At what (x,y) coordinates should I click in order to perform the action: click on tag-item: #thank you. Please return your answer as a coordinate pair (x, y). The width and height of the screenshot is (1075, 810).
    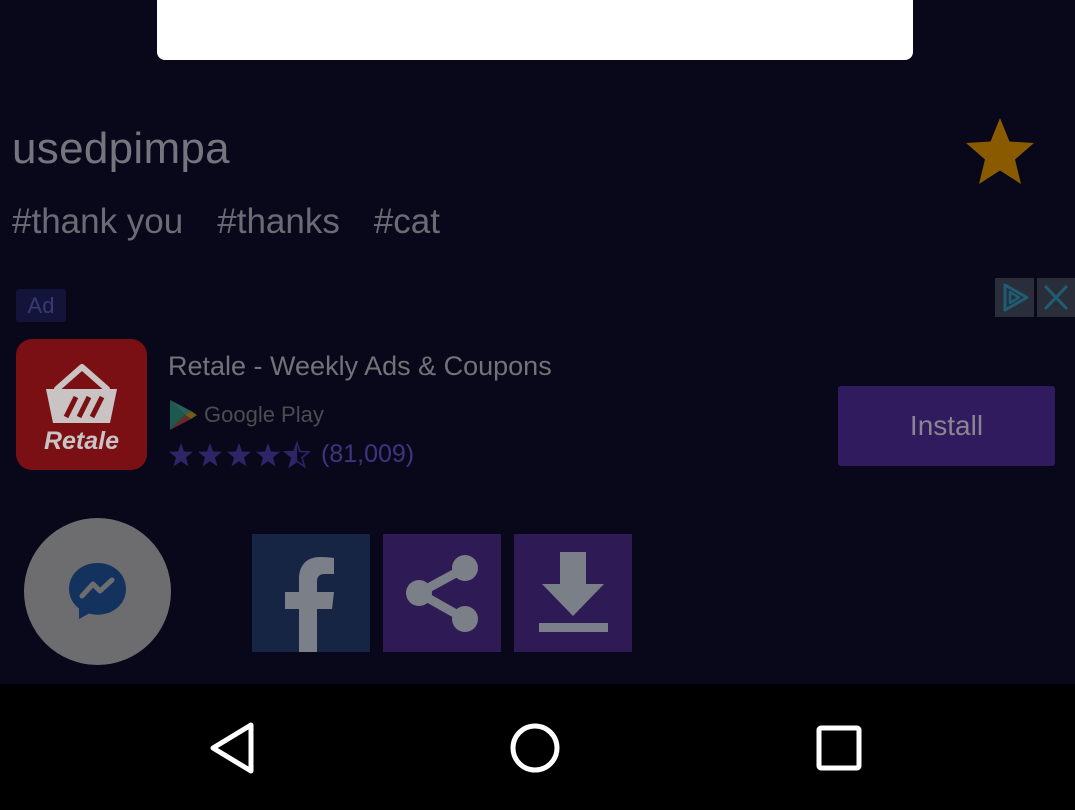
    Looking at the image, I should click on (97, 222).